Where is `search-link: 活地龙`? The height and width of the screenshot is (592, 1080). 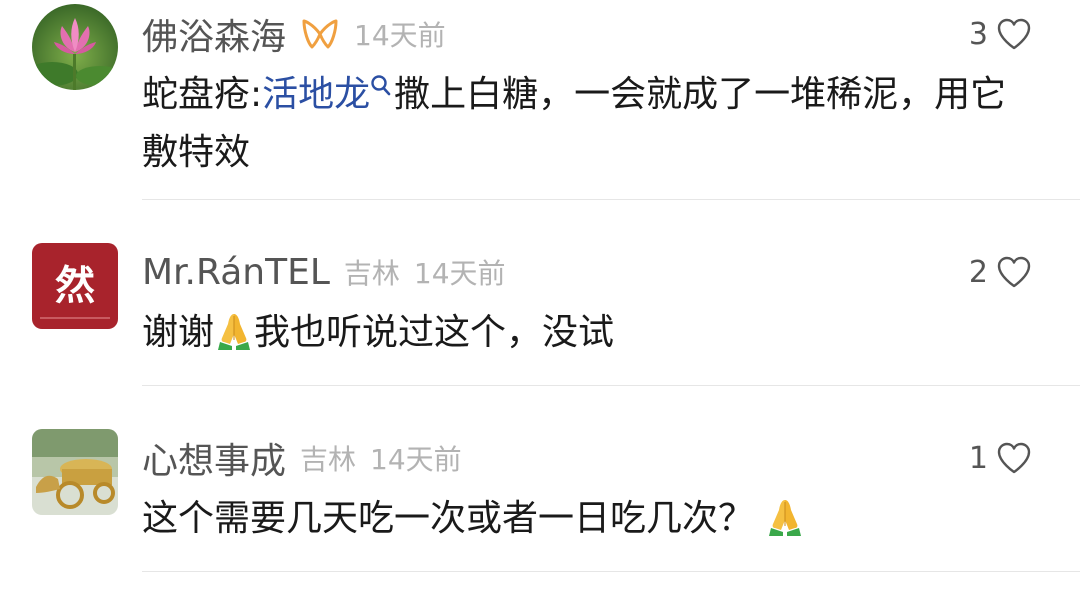 search-link: 活地龙 is located at coordinates (316, 94).